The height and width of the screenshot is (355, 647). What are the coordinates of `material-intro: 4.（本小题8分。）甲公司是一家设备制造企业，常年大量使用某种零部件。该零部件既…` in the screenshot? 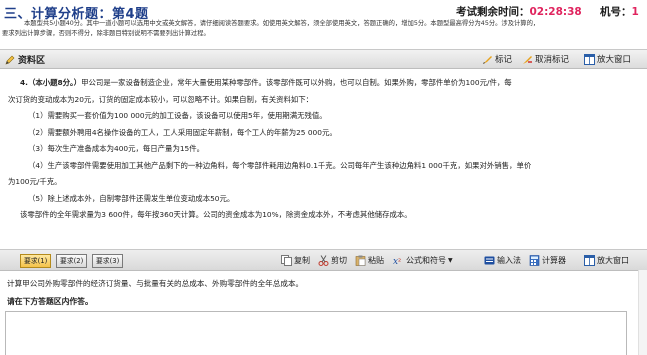 It's located at (323, 83).